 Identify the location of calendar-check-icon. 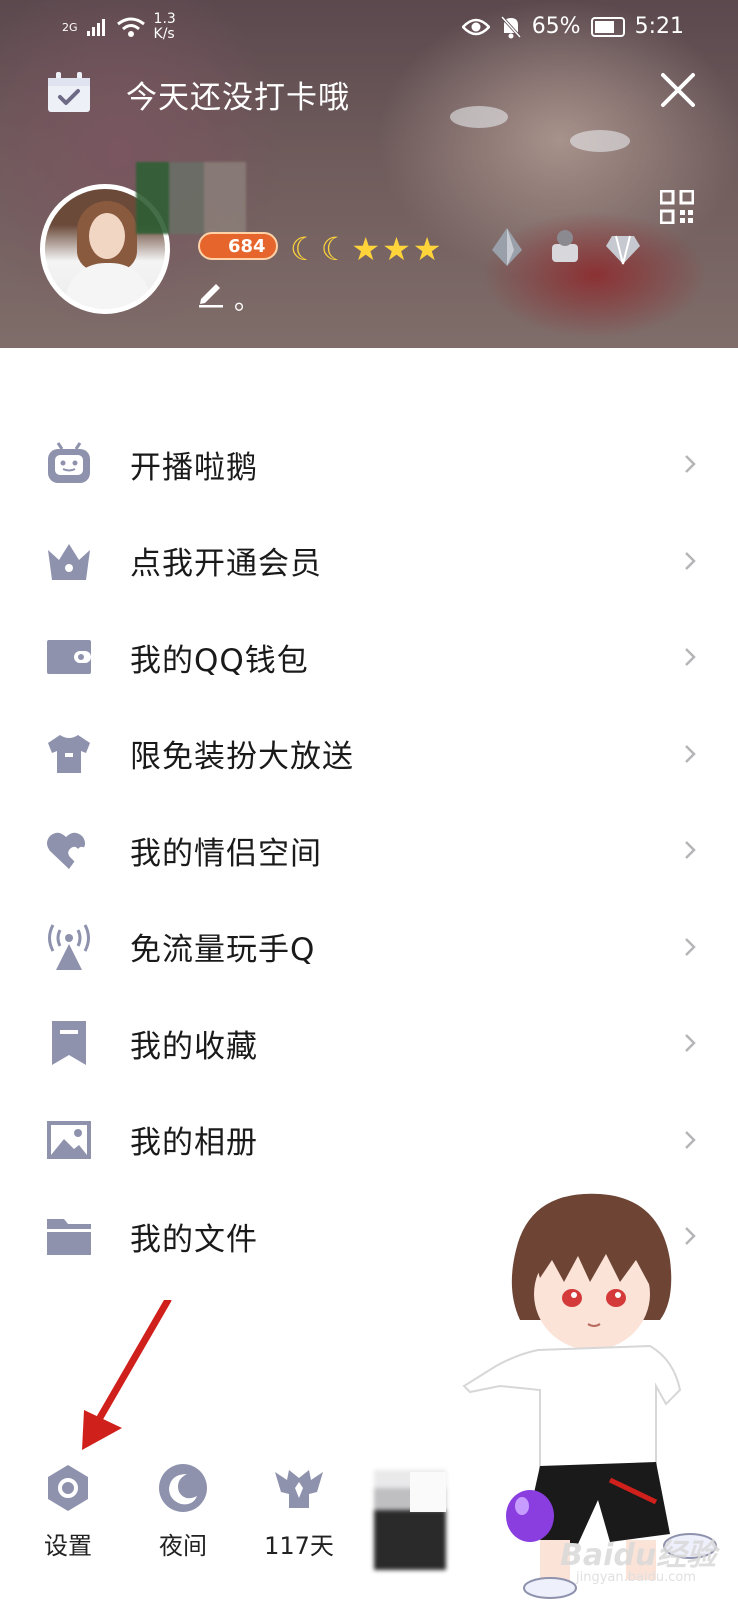
(69, 92).